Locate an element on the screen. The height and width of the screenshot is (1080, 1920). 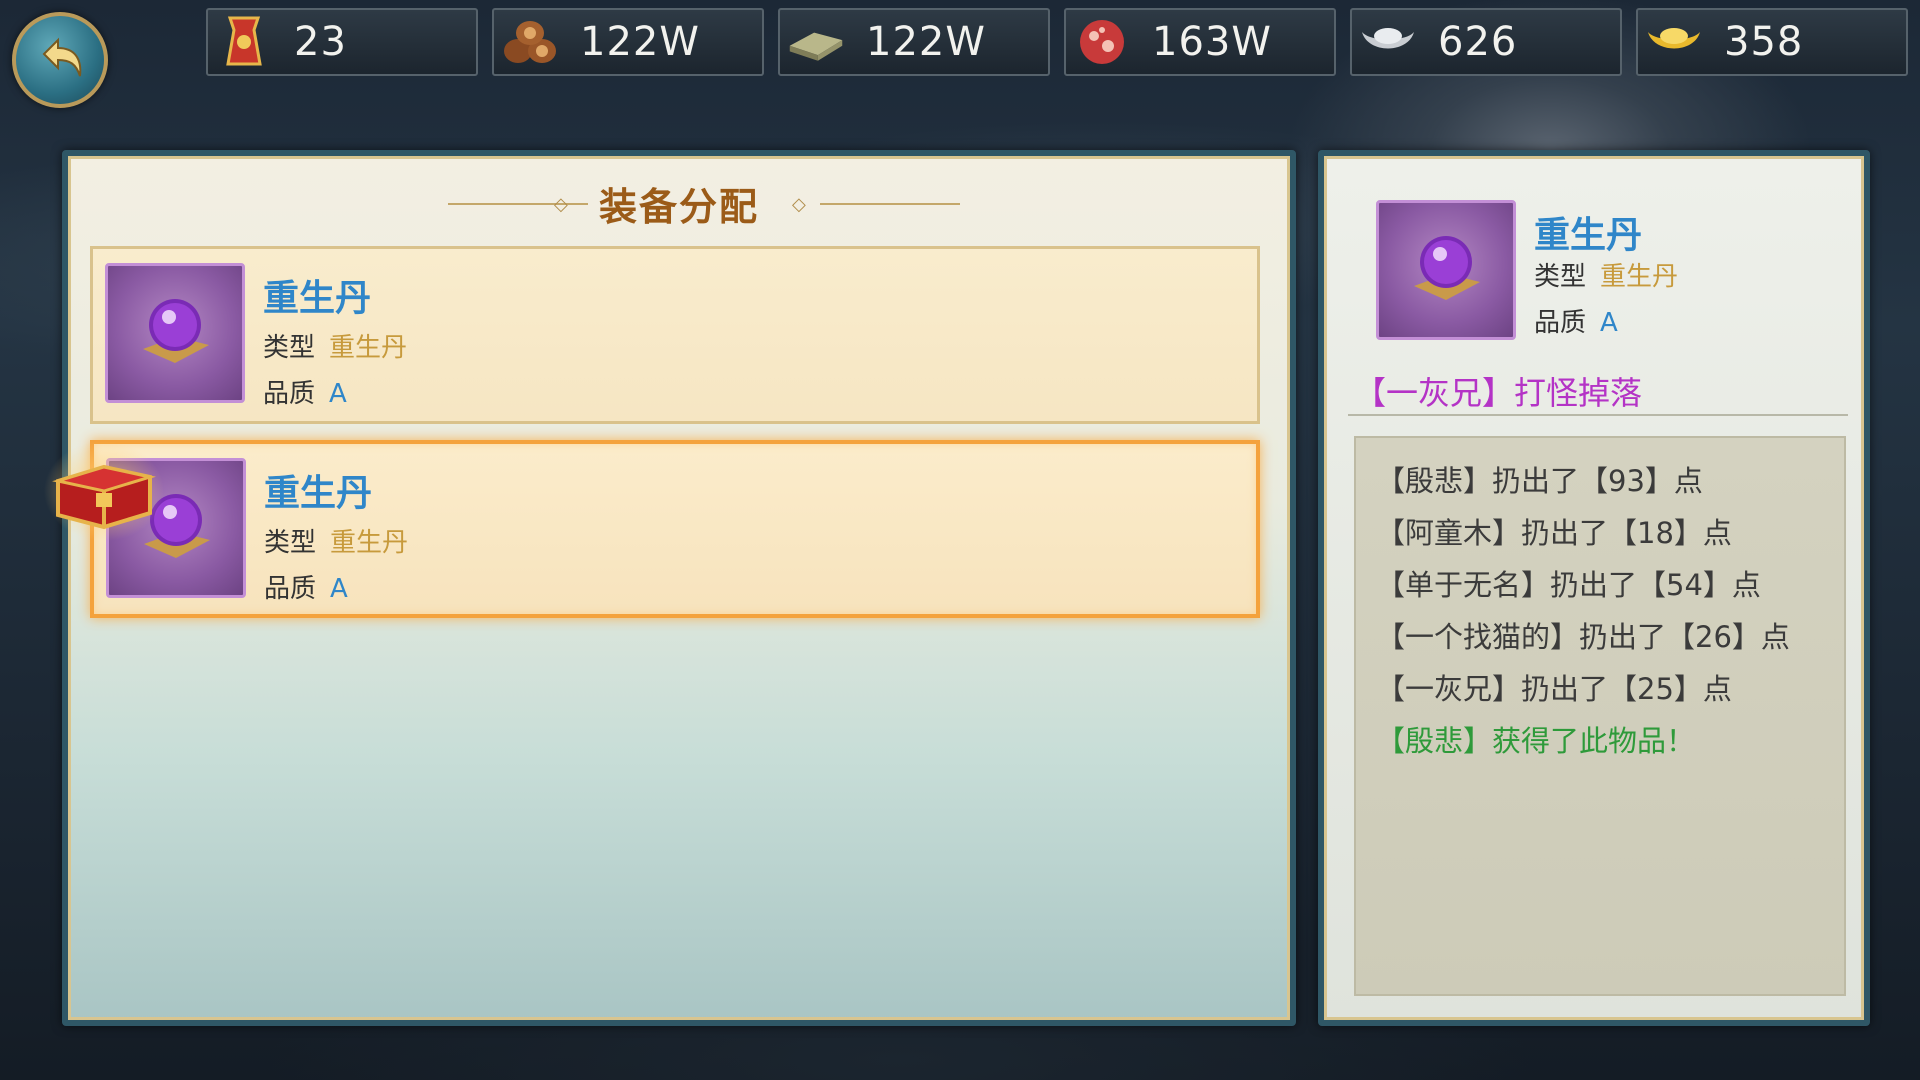
roll-log-line: 【一个找猫的】扔出了【26】点 is located at coordinates (1583, 637).